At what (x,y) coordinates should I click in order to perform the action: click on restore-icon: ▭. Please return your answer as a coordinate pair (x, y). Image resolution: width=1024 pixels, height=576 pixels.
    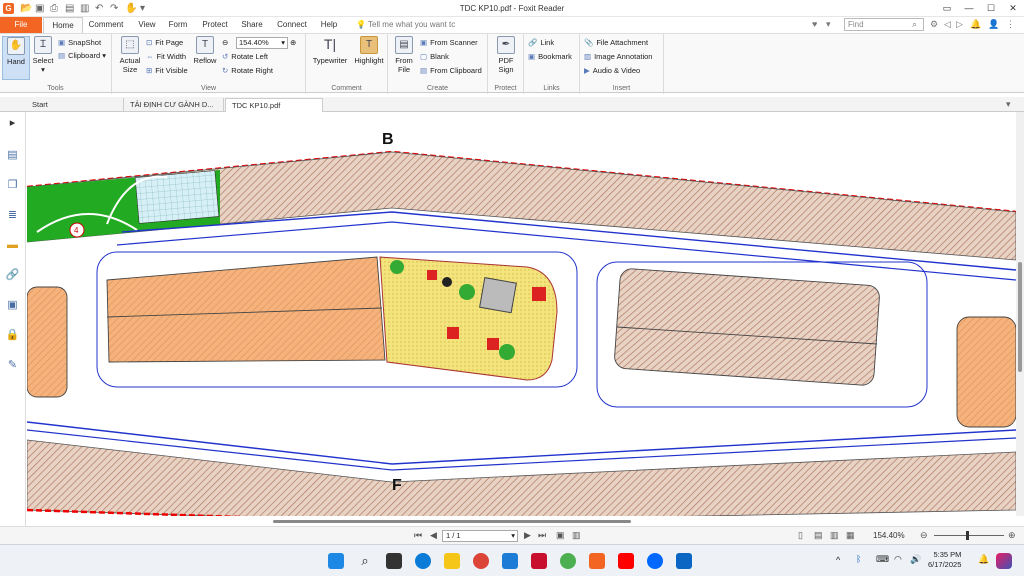
    Looking at the image, I should click on (947, 8).